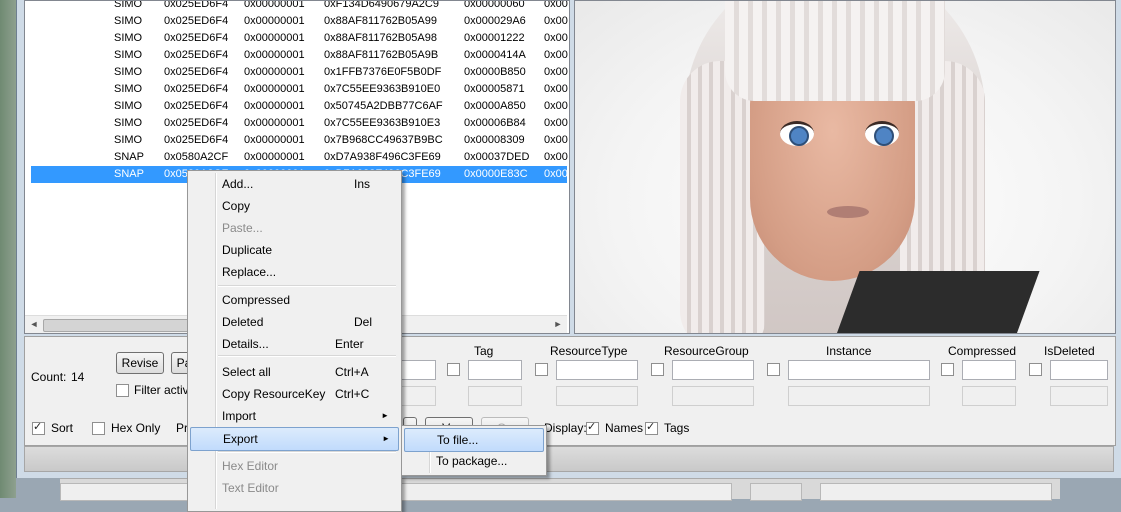 The image size is (1121, 512). Describe the element at coordinates (495, 72) in the screenshot. I see `list-cell: 0x0000B850` at that location.